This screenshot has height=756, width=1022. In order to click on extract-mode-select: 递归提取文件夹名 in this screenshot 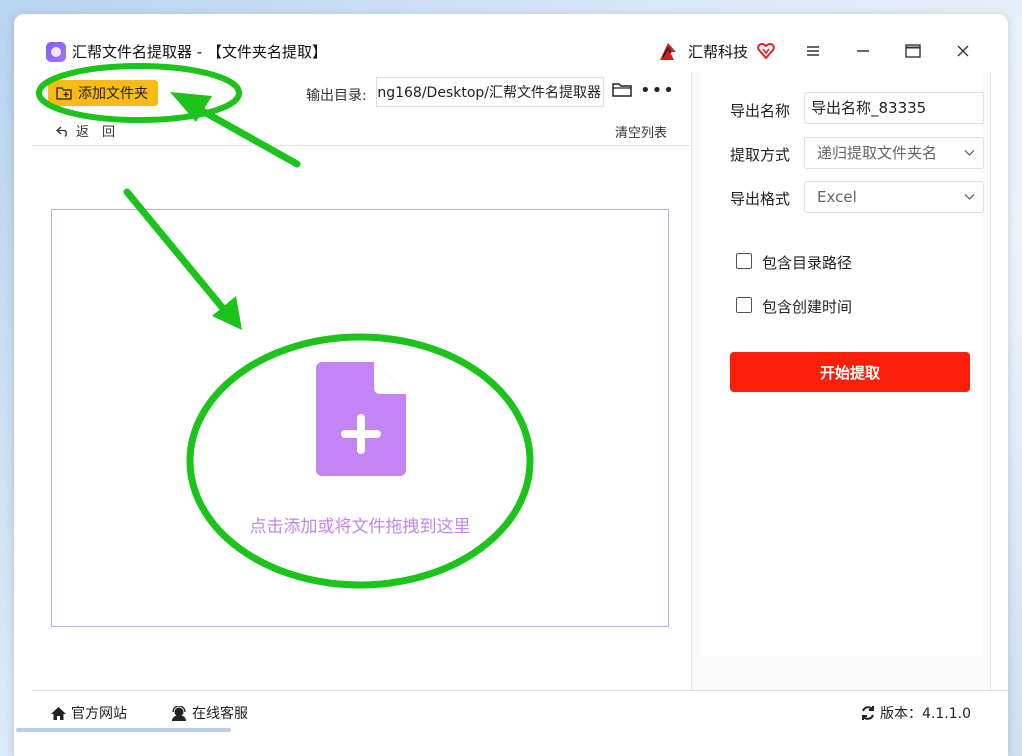, I will do `click(894, 153)`.